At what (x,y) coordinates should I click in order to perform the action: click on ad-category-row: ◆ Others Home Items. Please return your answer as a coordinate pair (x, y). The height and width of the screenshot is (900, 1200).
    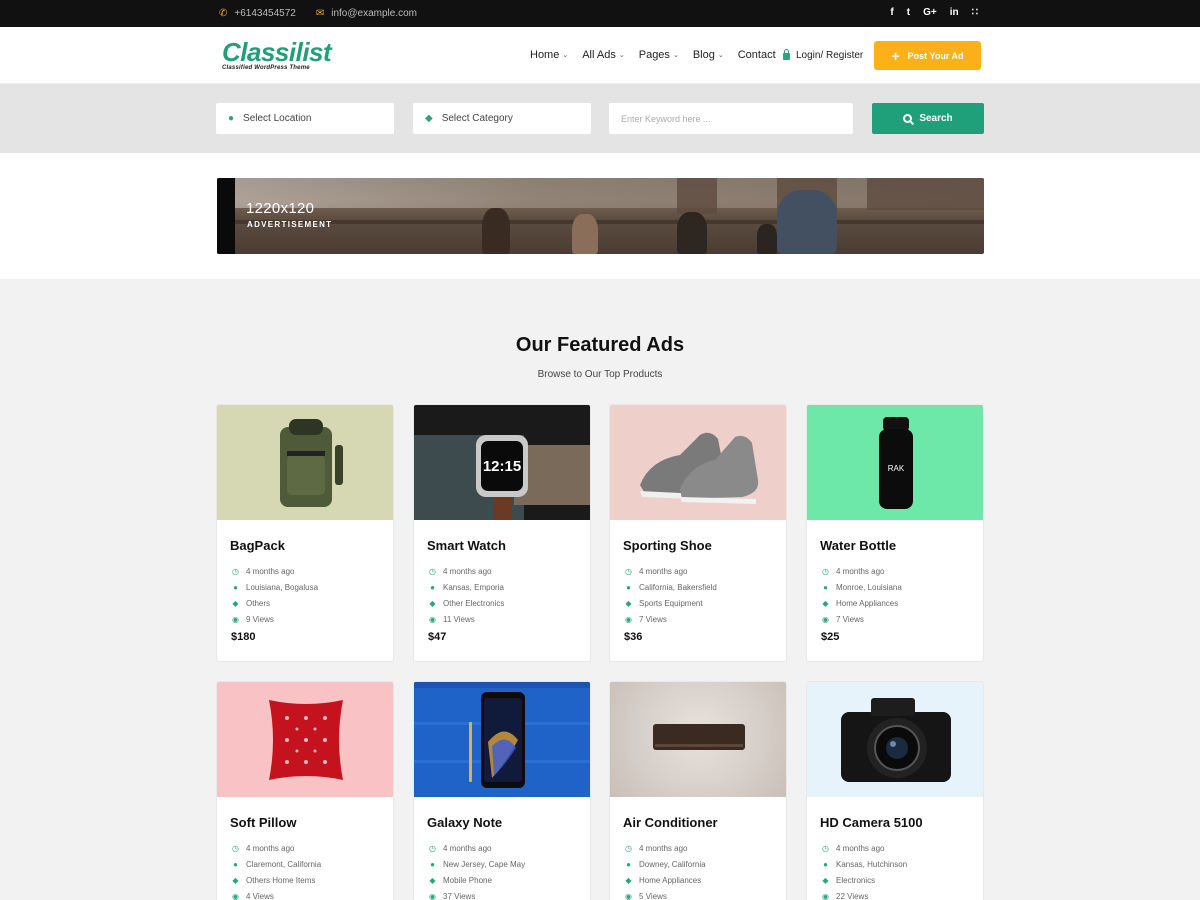
    Looking at the image, I should click on (276, 880).